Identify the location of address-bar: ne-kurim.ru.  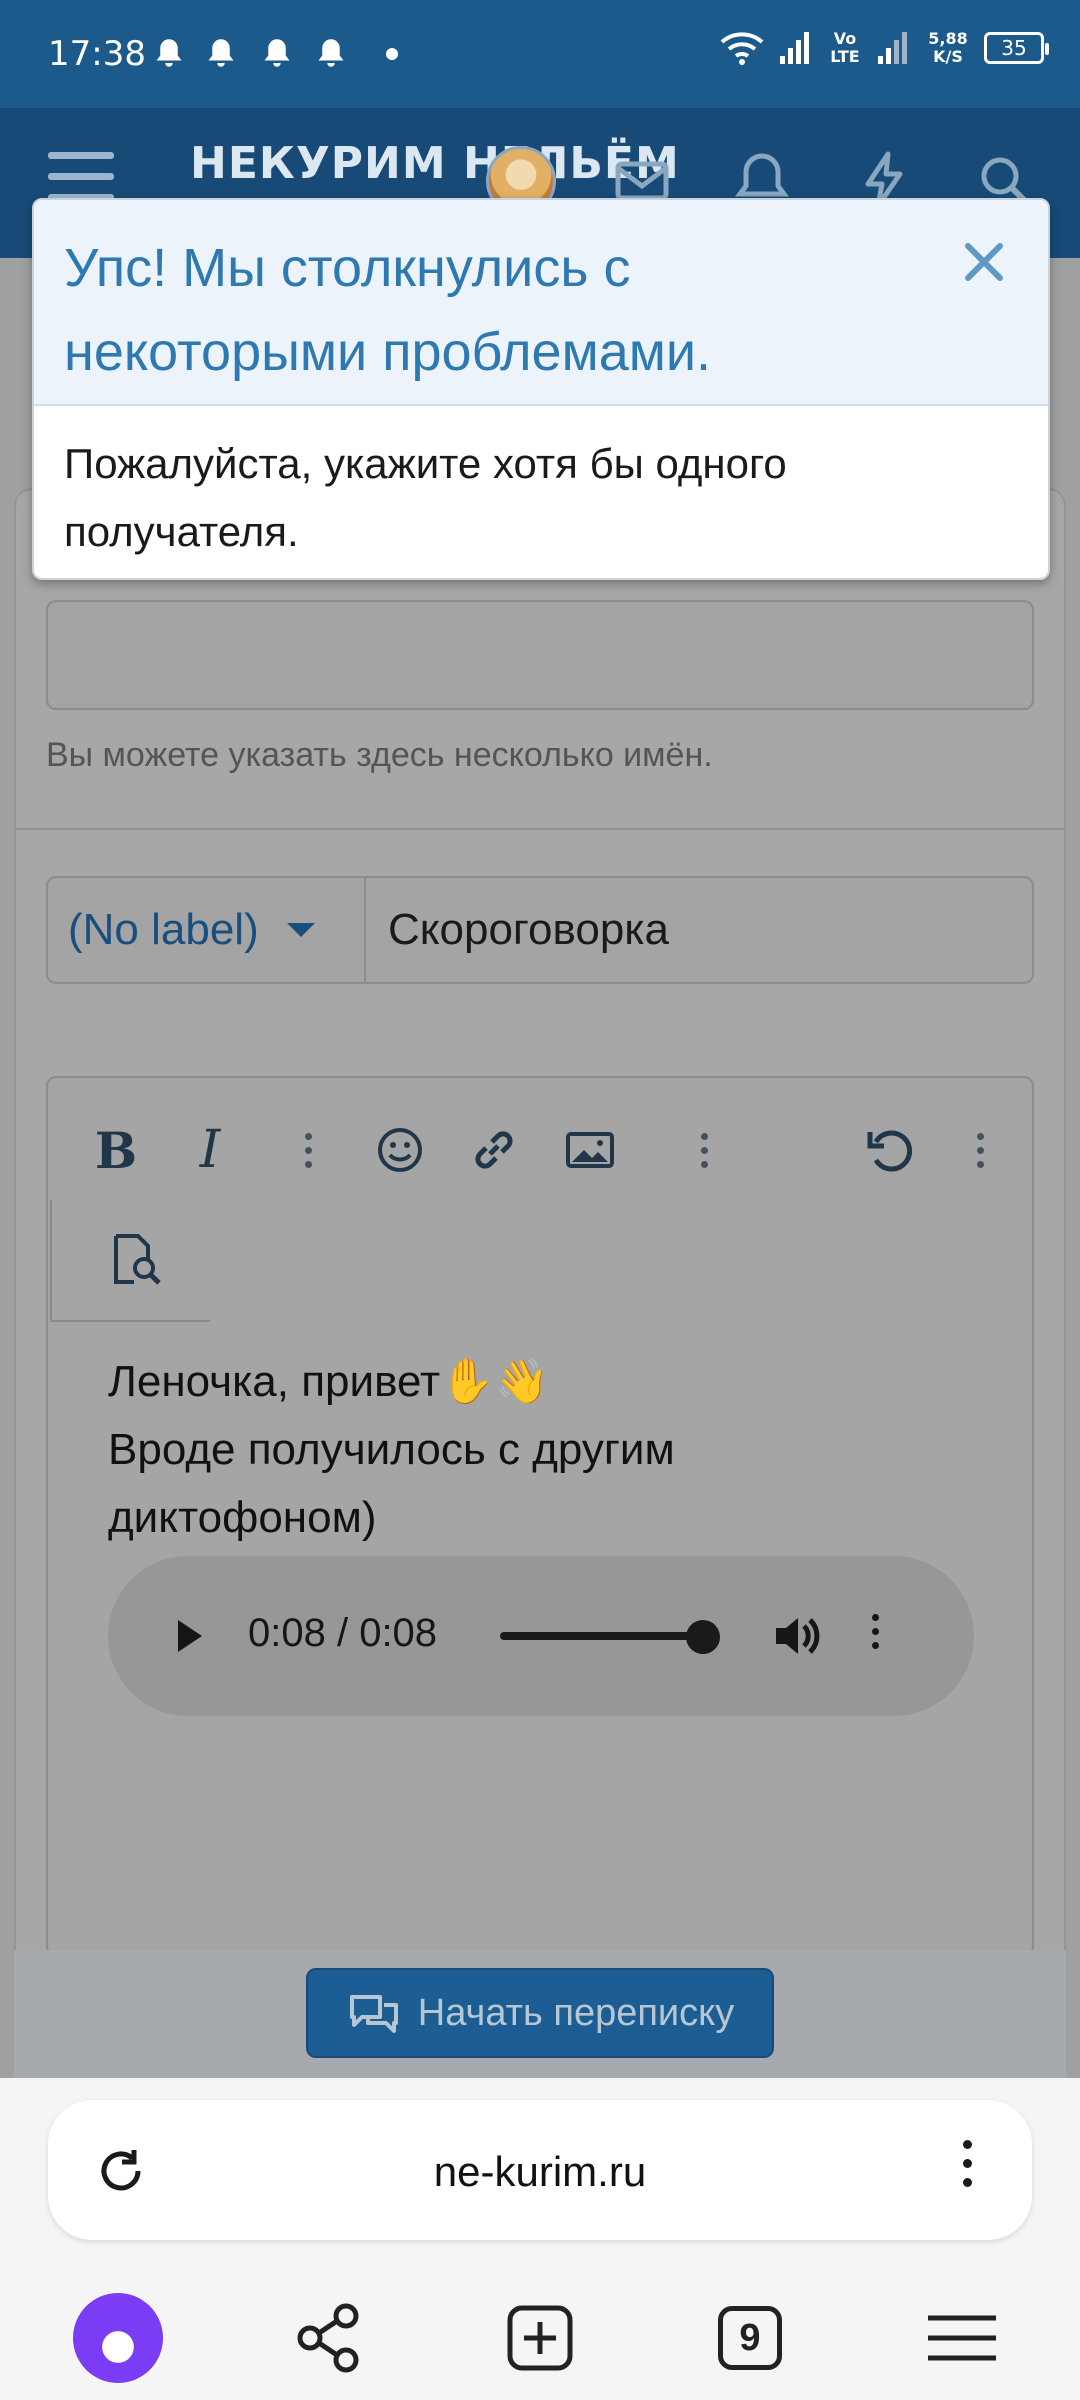
(540, 2170).